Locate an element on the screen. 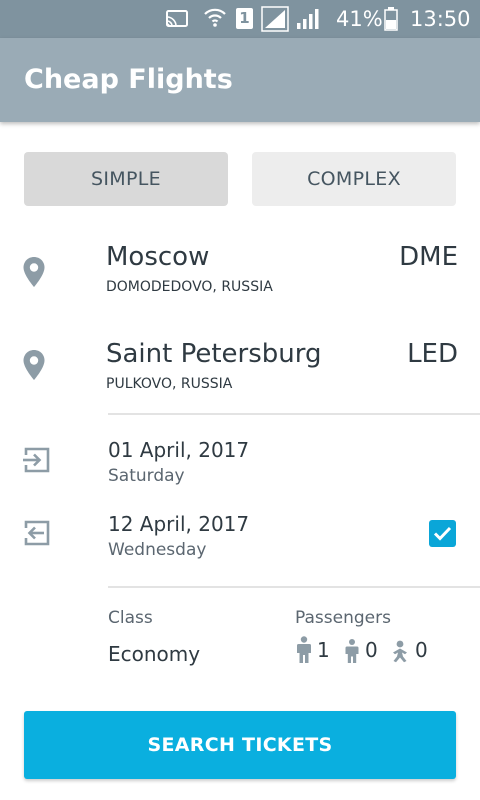  destination-city: Saint Petersburg is located at coordinates (214, 354).